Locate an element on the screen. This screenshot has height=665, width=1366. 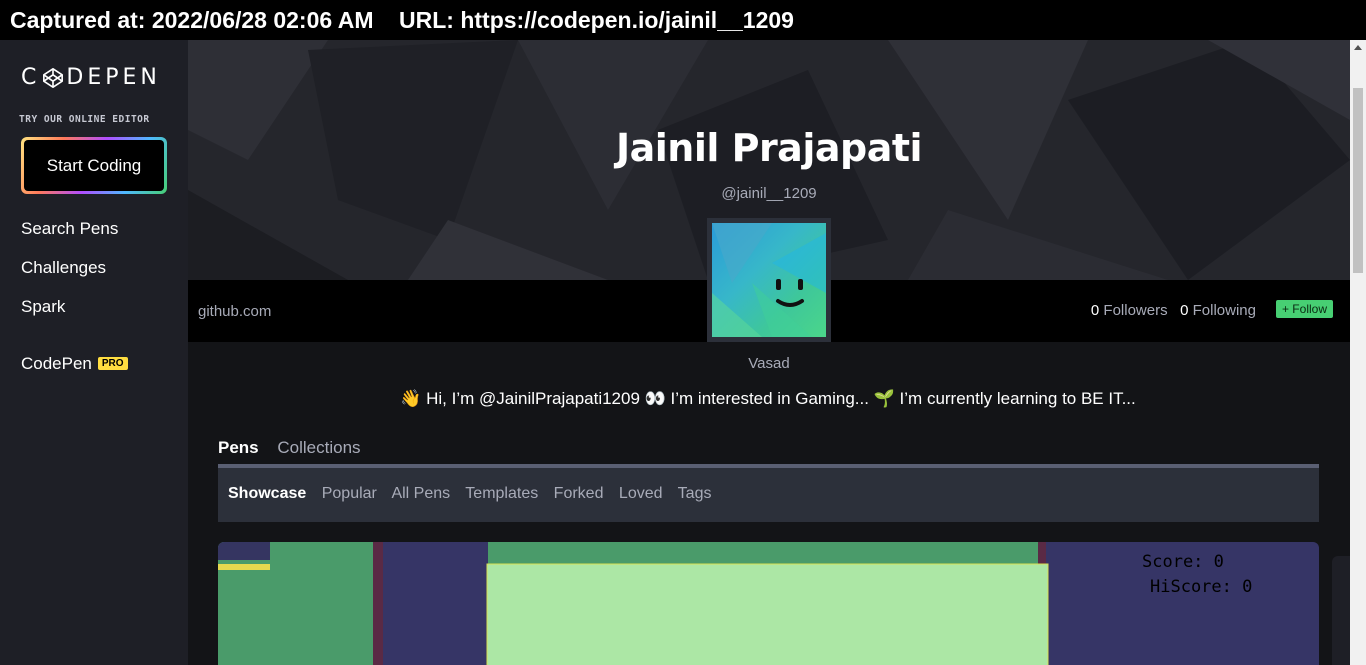
logo-letters-depen: DEPEN is located at coordinates (113, 77).